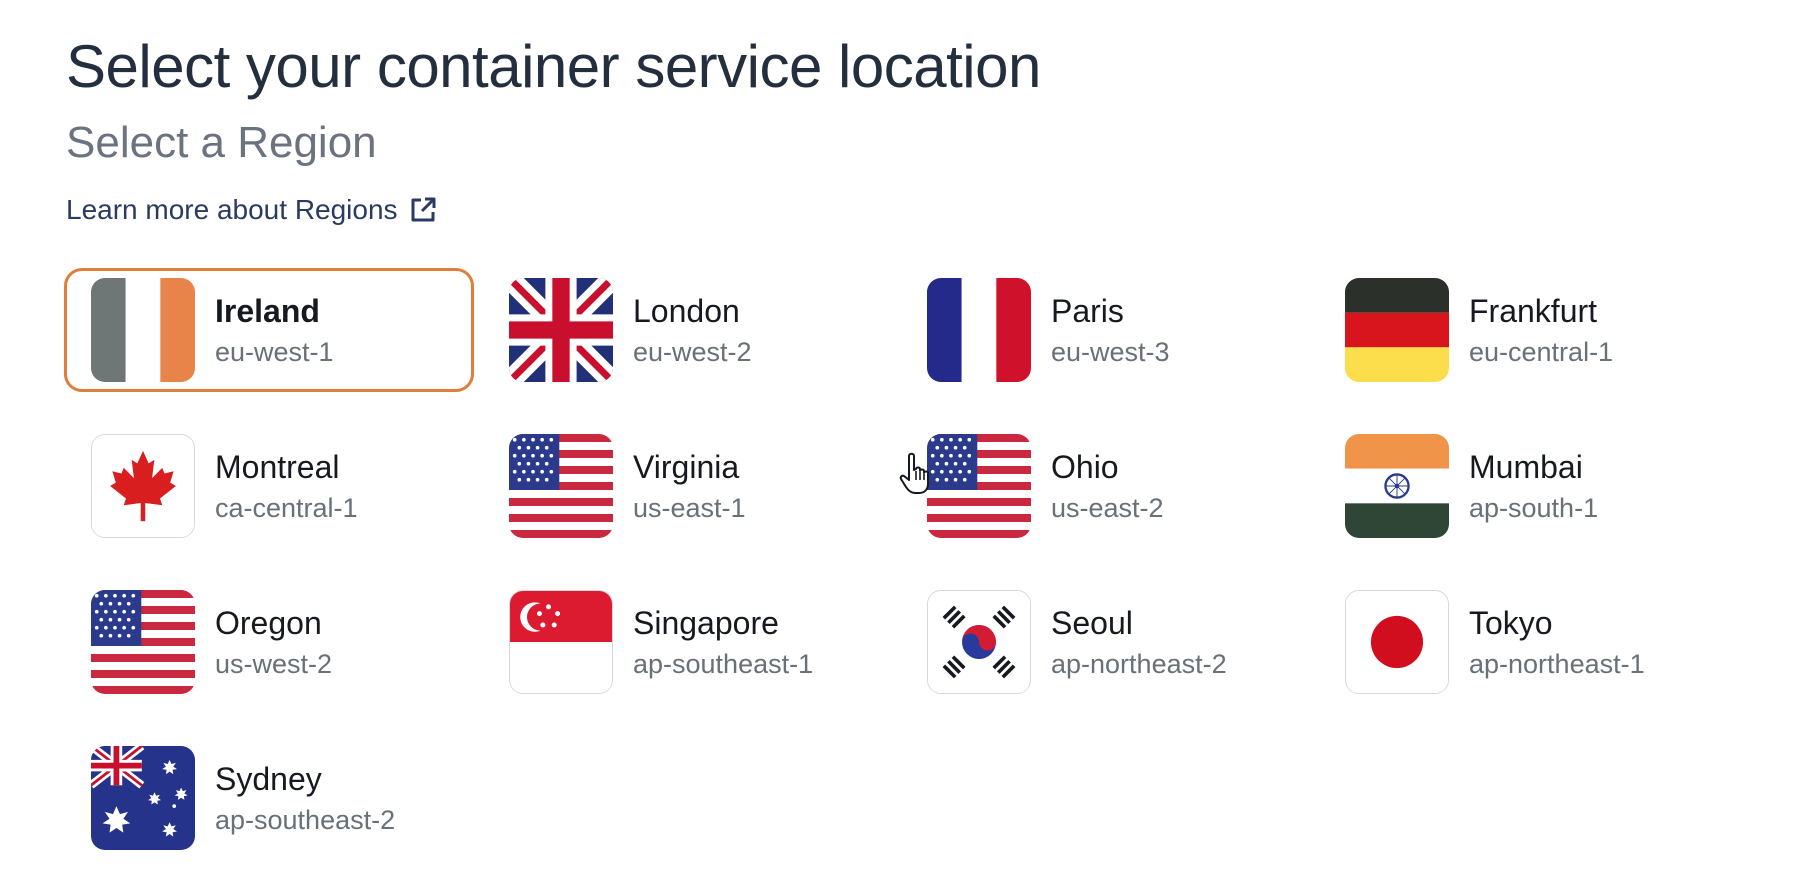  Describe the element at coordinates (706, 623) in the screenshot. I see `region-name: Singapore` at that location.